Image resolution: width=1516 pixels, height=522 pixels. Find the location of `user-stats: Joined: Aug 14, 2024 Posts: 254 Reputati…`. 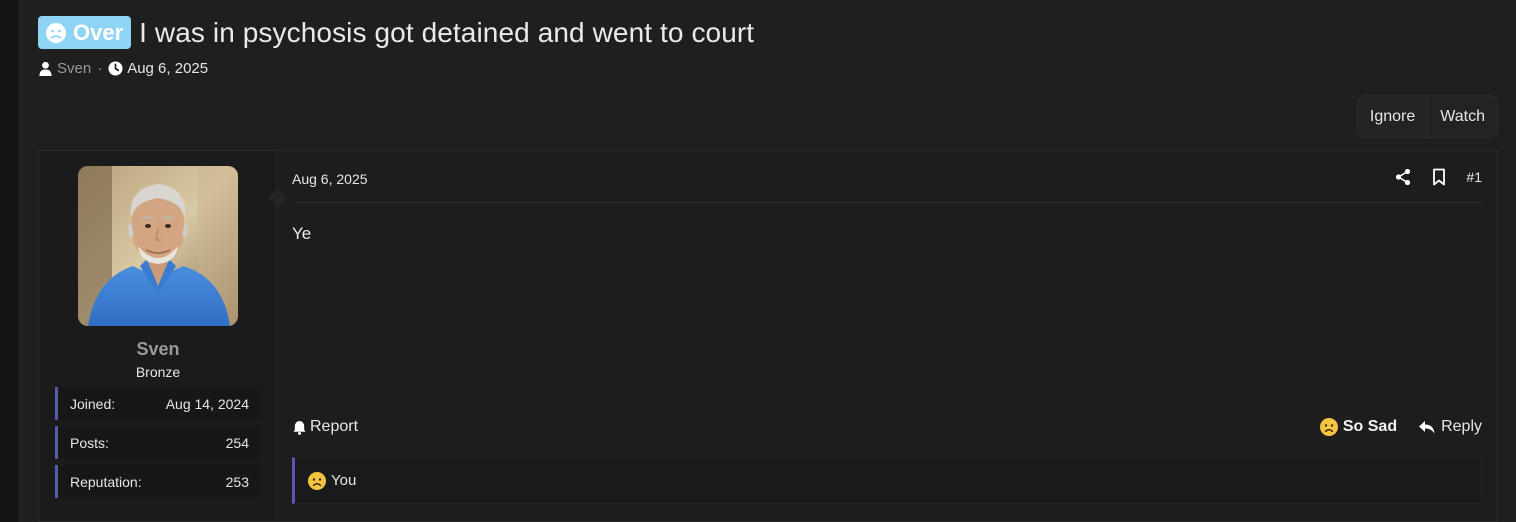

user-stats: Joined: Aug 14, 2024 Posts: 254 Reputati… is located at coordinates (158, 445).